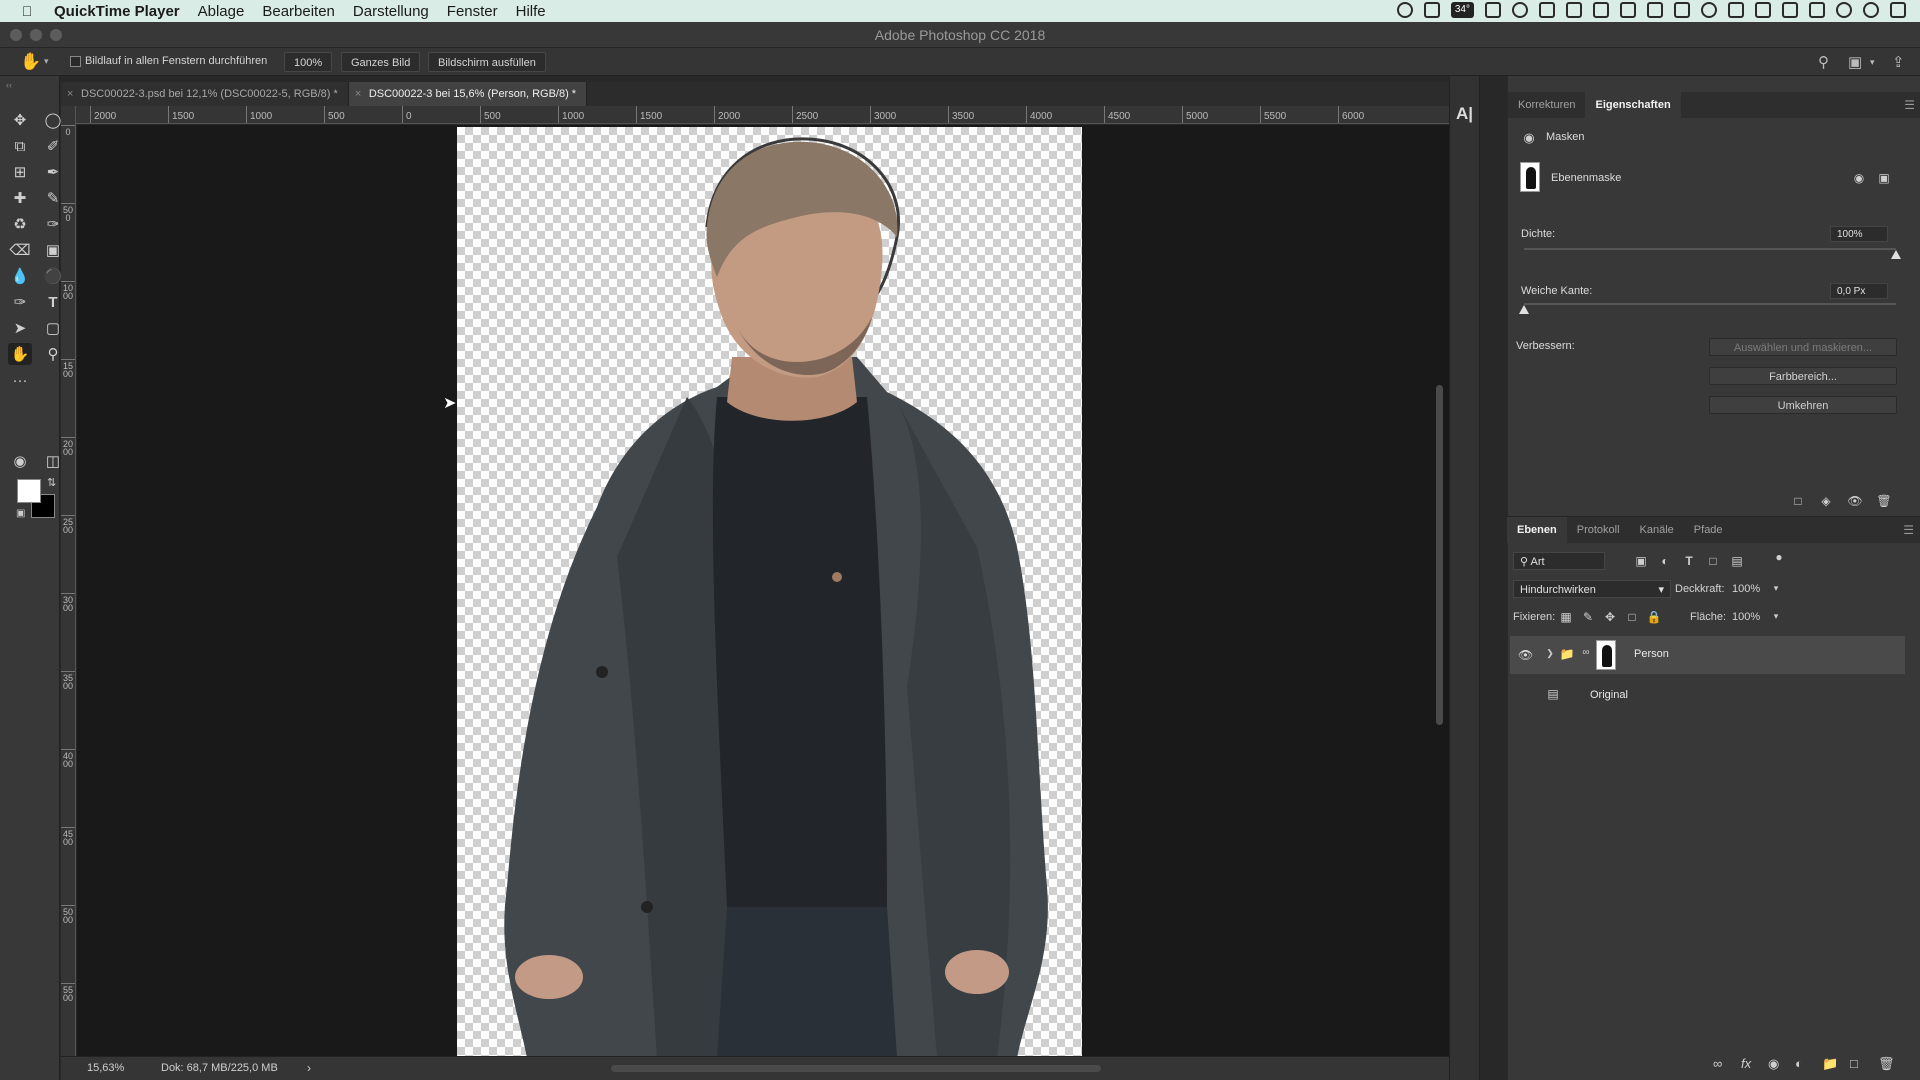 The image size is (1920, 1080). What do you see at coordinates (1588, 617) in the screenshot?
I see `lock-image-pixels-icon: ✎` at bounding box center [1588, 617].